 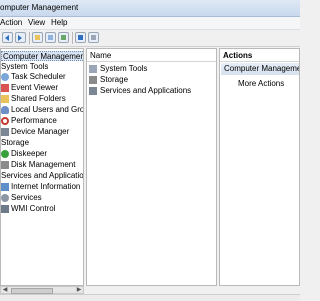 I want to click on tree-item-label: Event Viewer, so click(x=34, y=87).